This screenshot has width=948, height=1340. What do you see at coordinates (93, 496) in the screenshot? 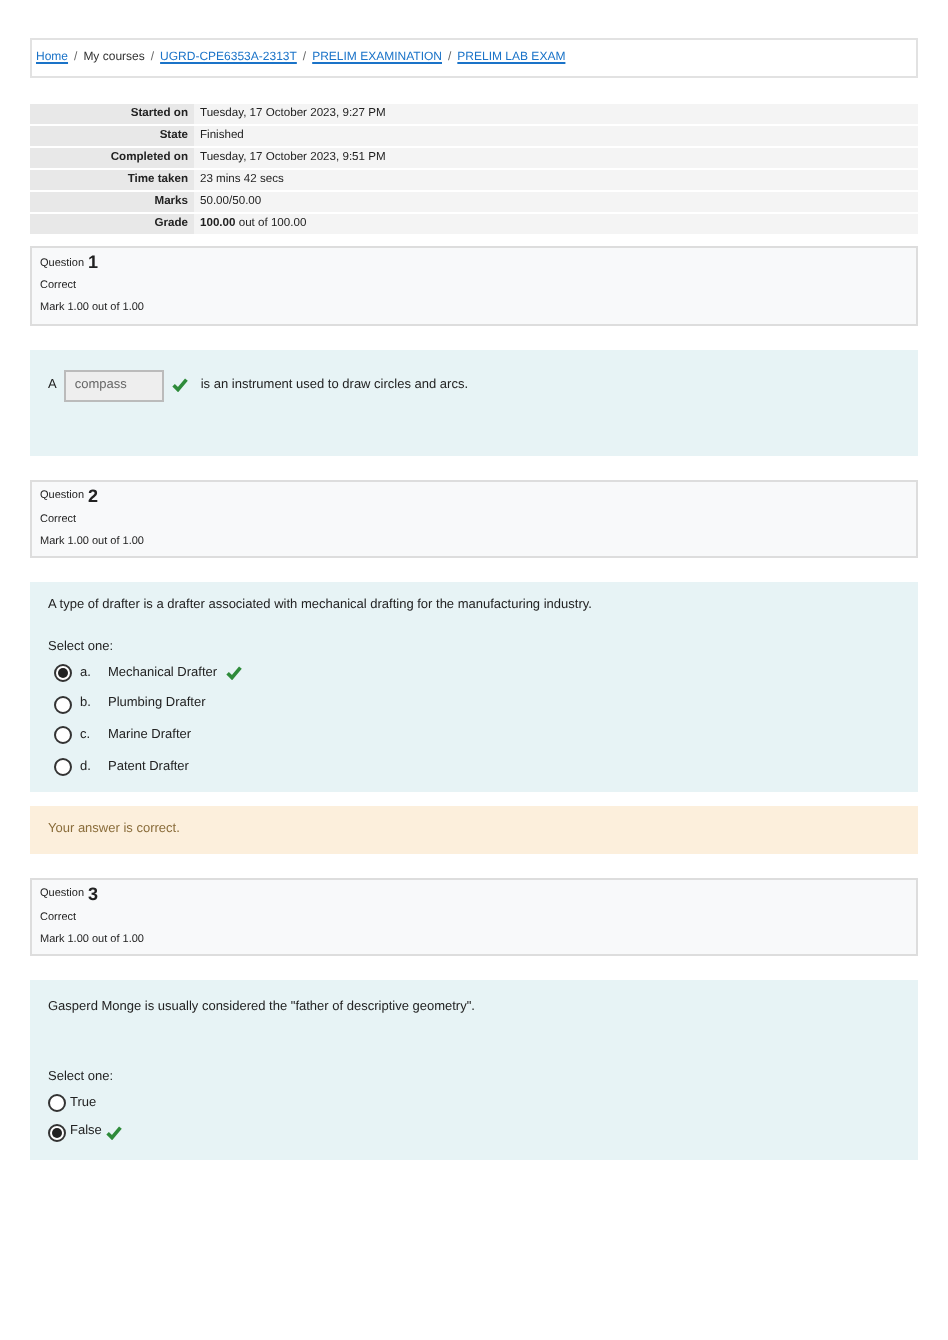
I see `question-number: 2` at bounding box center [93, 496].